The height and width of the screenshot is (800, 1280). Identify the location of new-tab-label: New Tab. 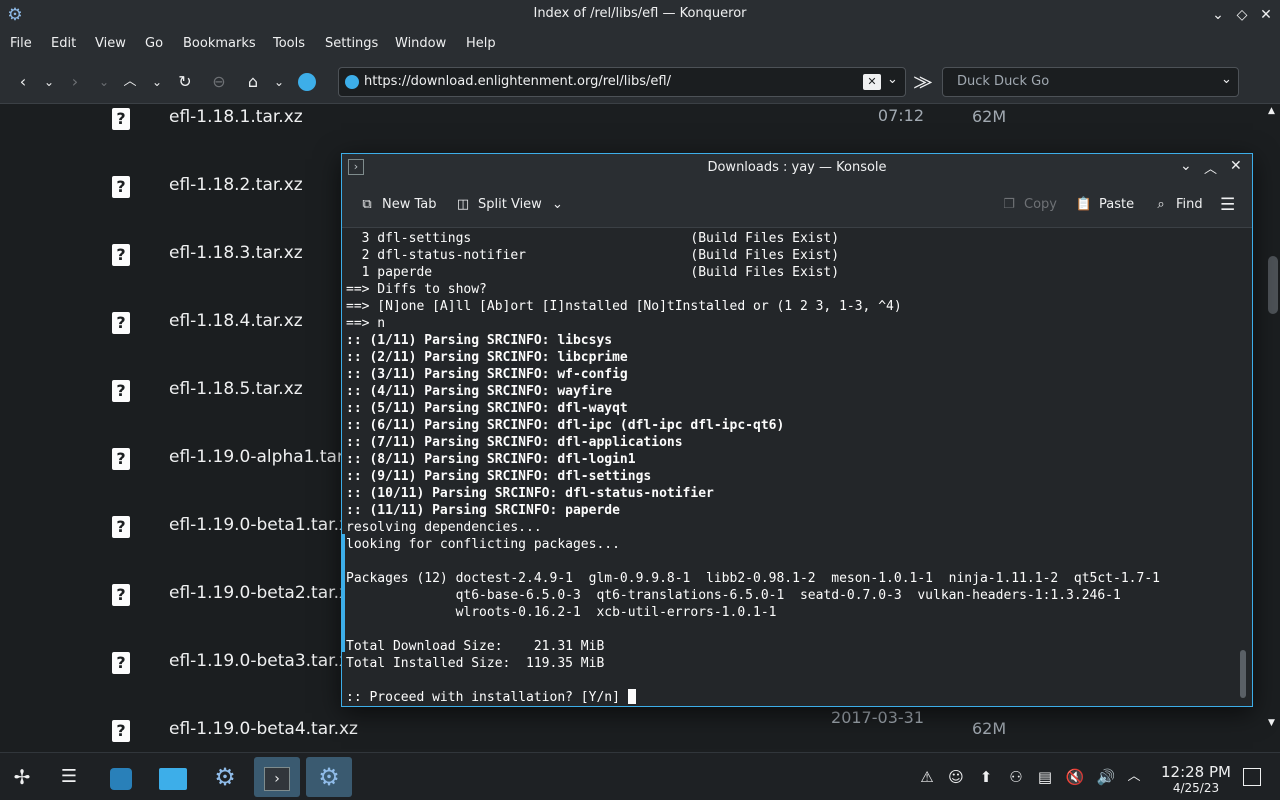
(409, 204).